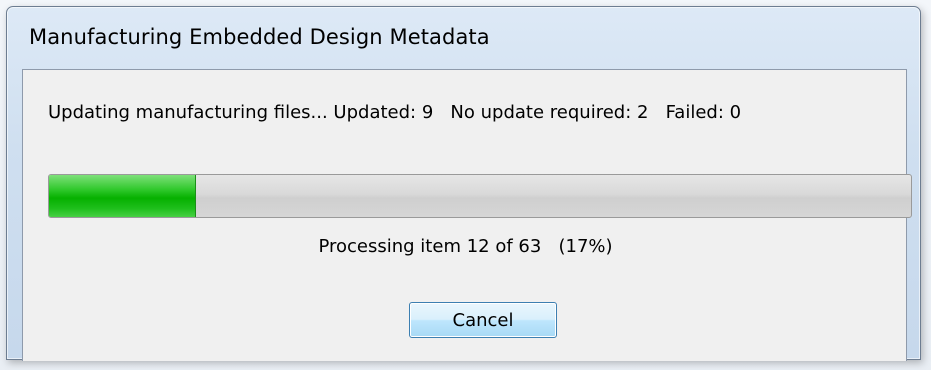  Describe the element at coordinates (122, 196) in the screenshot. I see `progress-bar-fill` at that location.